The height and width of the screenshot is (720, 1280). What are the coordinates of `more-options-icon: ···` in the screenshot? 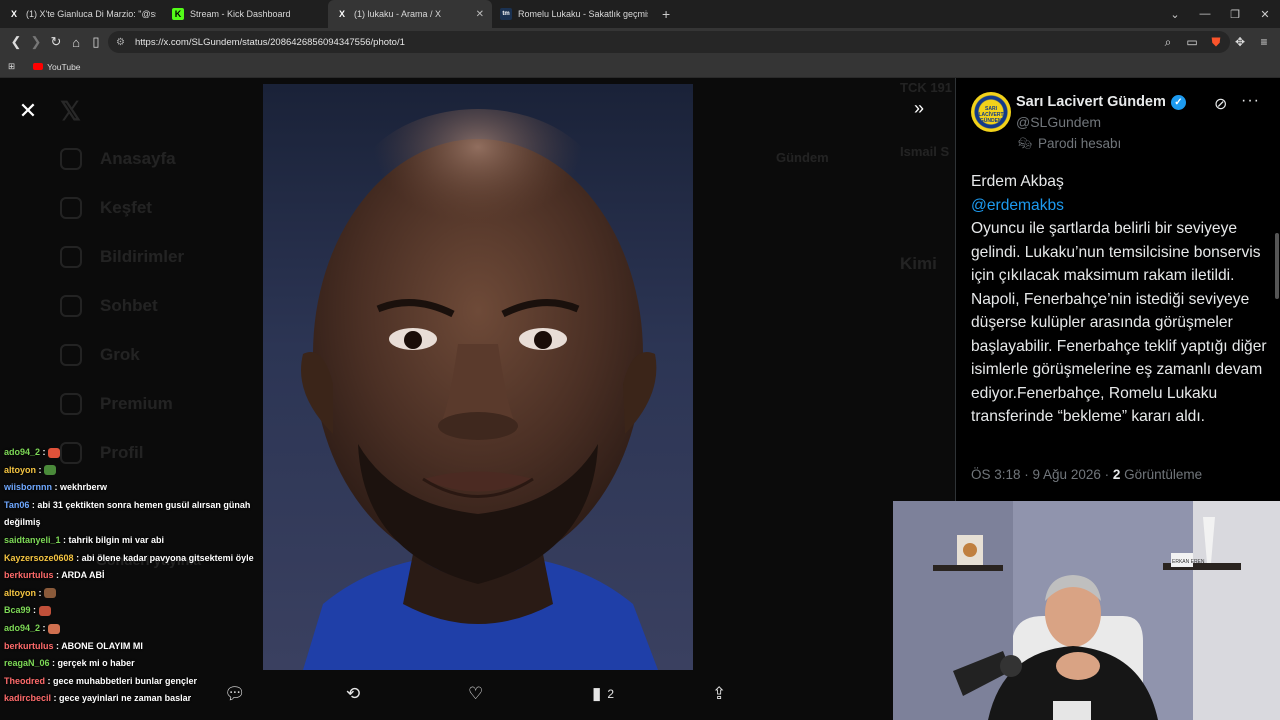 It's located at (1250, 101).